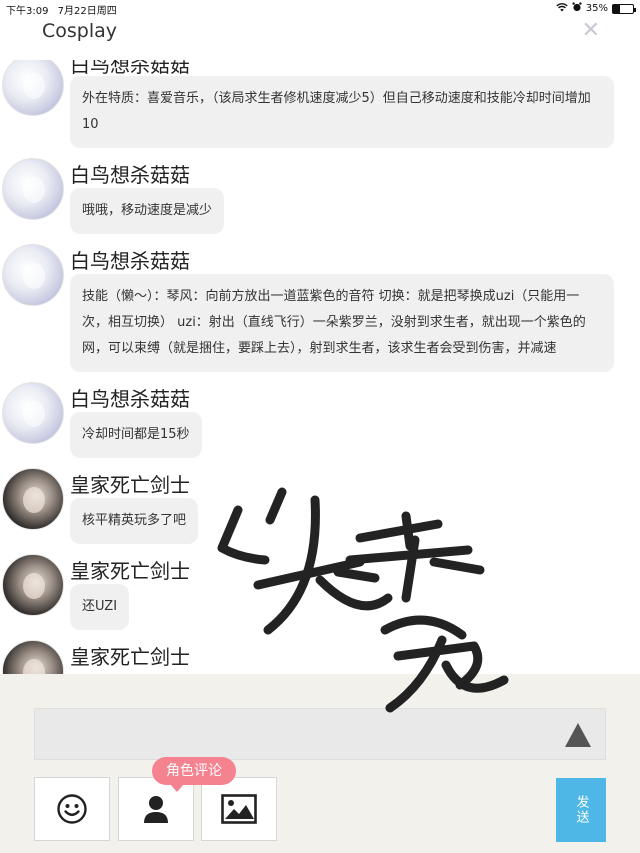 The width and height of the screenshot is (640, 853). Describe the element at coordinates (320, 8) in the screenshot. I see `status-bar: 下午3:09 7月22日周四 35%` at that location.